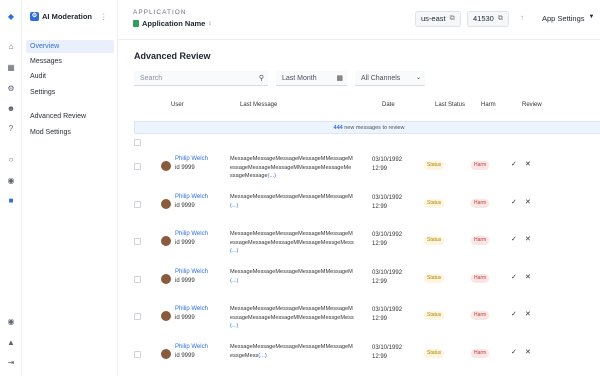 This screenshot has width=600, height=379. I want to click on user-circle-icon: ◉, so click(11, 322).